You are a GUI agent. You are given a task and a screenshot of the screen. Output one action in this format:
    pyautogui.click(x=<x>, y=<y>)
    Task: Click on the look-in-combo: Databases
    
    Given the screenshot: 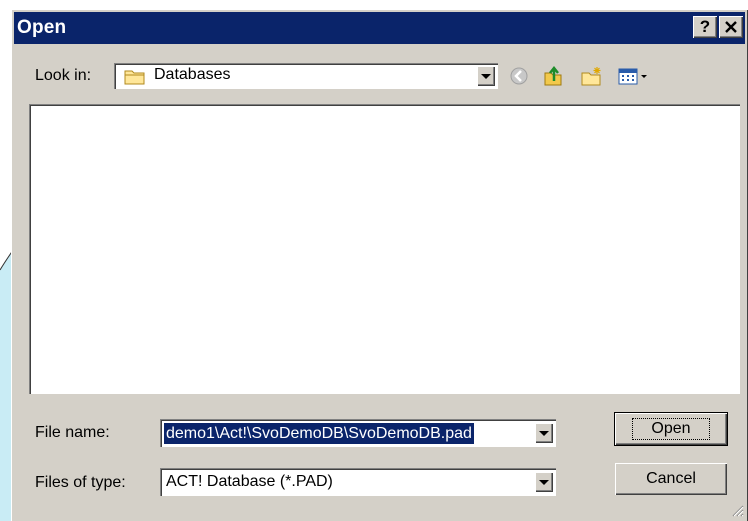 What is the action you would take?
    pyautogui.click(x=306, y=76)
    